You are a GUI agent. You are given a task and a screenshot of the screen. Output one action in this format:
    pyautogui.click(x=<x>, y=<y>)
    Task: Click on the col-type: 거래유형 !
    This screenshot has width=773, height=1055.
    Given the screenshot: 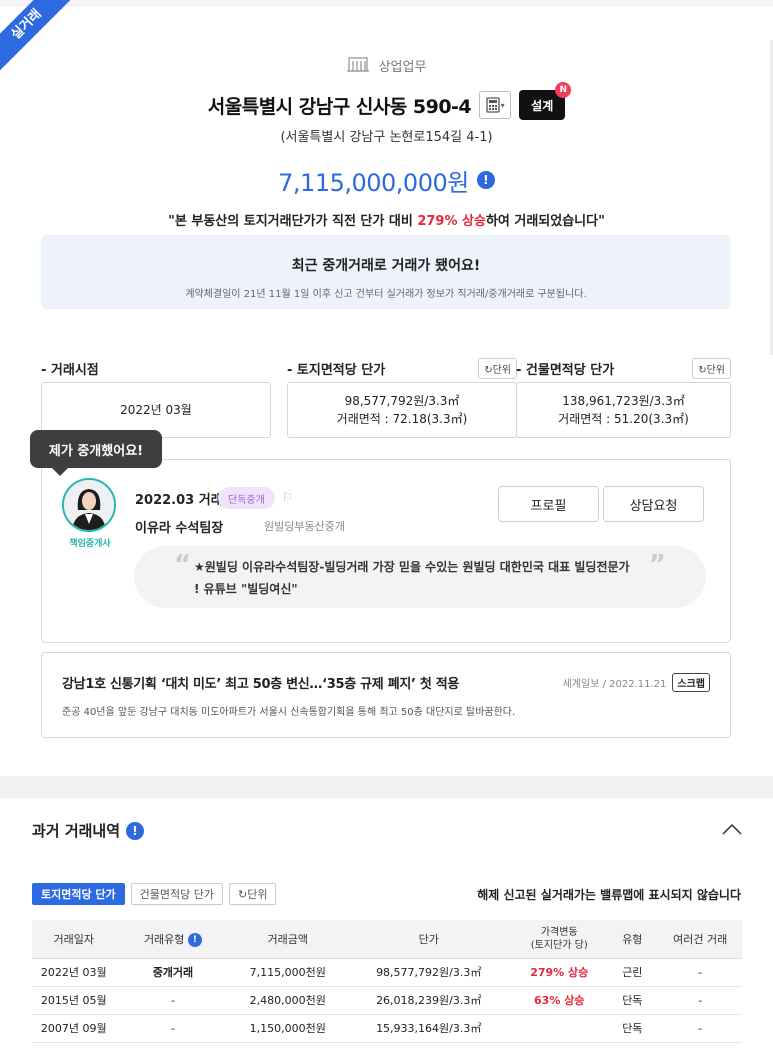 What is the action you would take?
    pyautogui.click(x=173, y=939)
    